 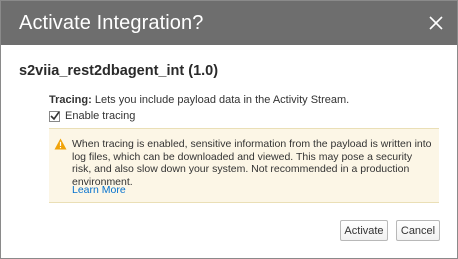 What do you see at coordinates (119, 71) in the screenshot?
I see `integration-name: s2viia_rest2dbagent_int (1.0)` at bounding box center [119, 71].